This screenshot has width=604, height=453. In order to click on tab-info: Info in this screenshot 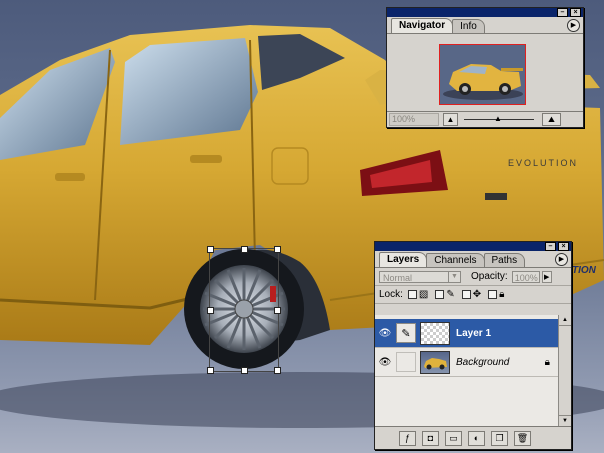, I will do `click(468, 26)`.